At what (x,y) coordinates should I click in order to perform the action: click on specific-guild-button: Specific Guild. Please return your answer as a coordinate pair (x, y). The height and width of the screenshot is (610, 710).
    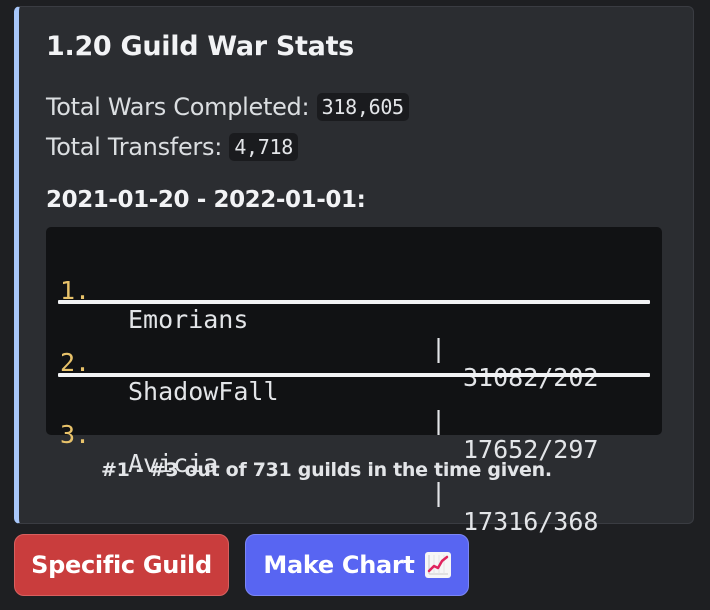
    Looking at the image, I should click on (121, 565).